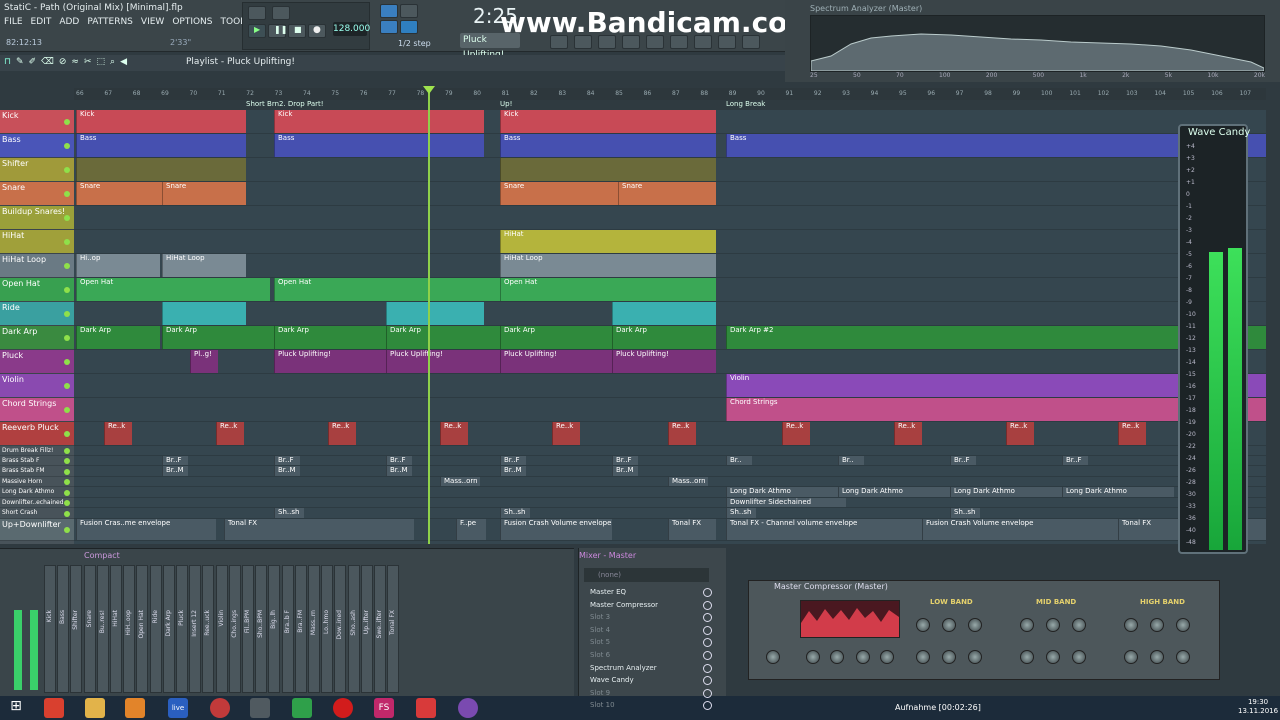 Image resolution: width=1280 pixels, height=720 pixels. Describe the element at coordinates (69, 22) in the screenshot. I see `menu-add: ADD` at that location.